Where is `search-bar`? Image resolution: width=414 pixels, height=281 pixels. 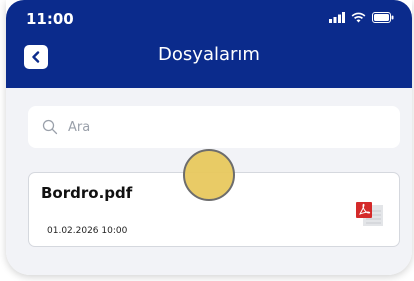
search-bar is located at coordinates (214, 127).